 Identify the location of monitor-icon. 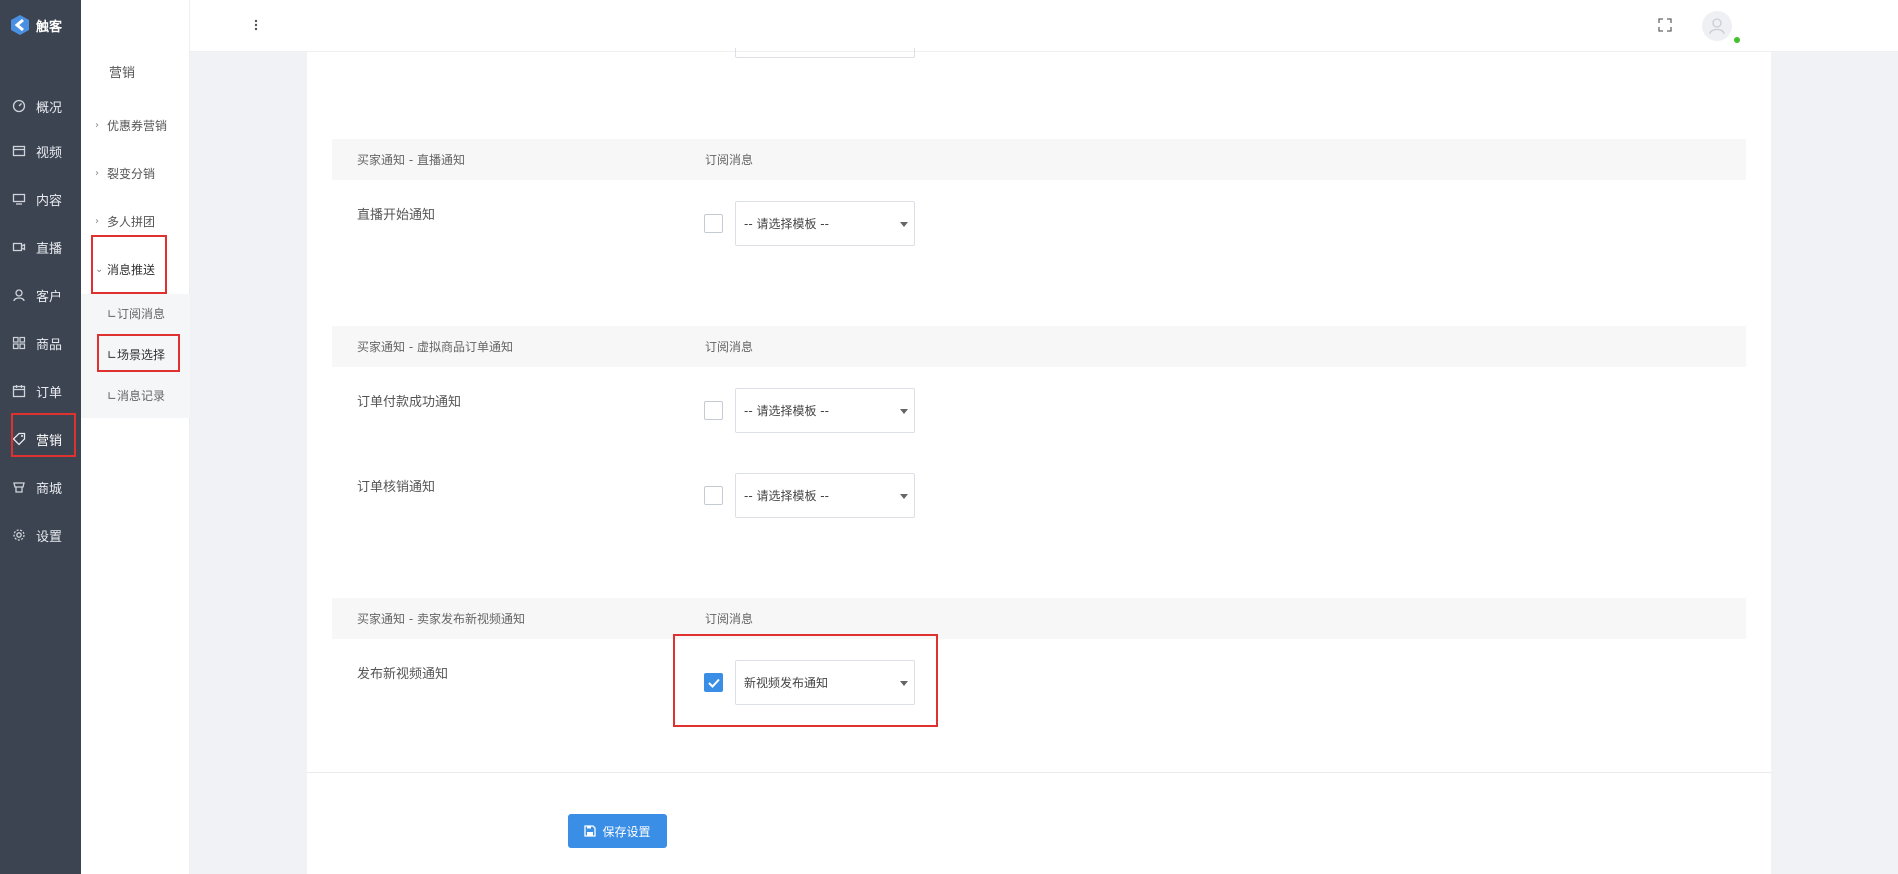
(19, 199).